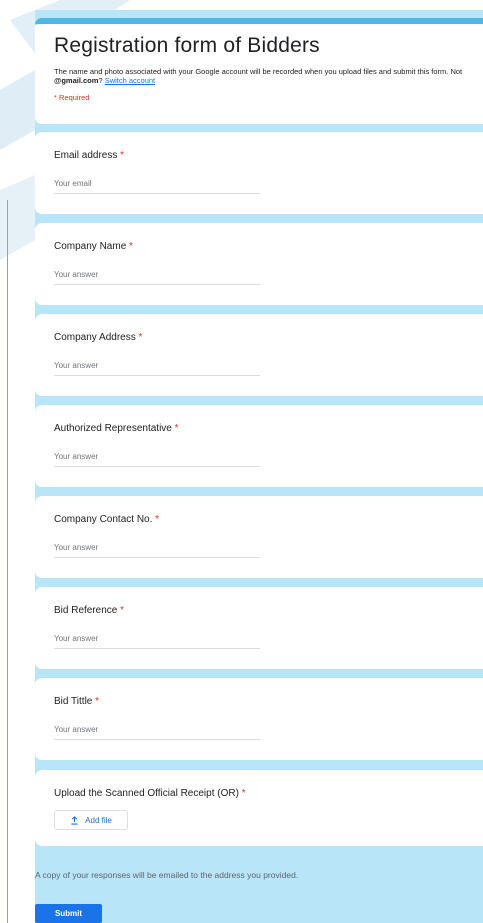 The image size is (483, 923). What do you see at coordinates (76, 80) in the screenshot?
I see `account-email: @gmail.com` at bounding box center [76, 80].